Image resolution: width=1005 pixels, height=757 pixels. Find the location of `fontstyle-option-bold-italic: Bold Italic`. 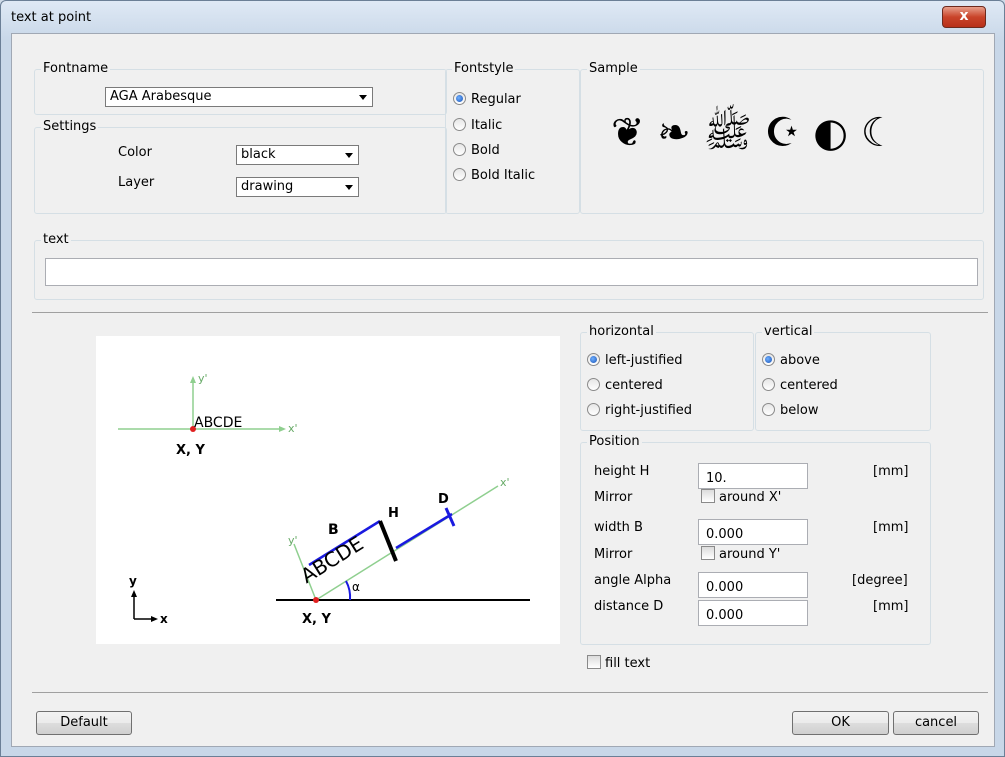

fontstyle-option-bold-italic: Bold Italic is located at coordinates (494, 177).